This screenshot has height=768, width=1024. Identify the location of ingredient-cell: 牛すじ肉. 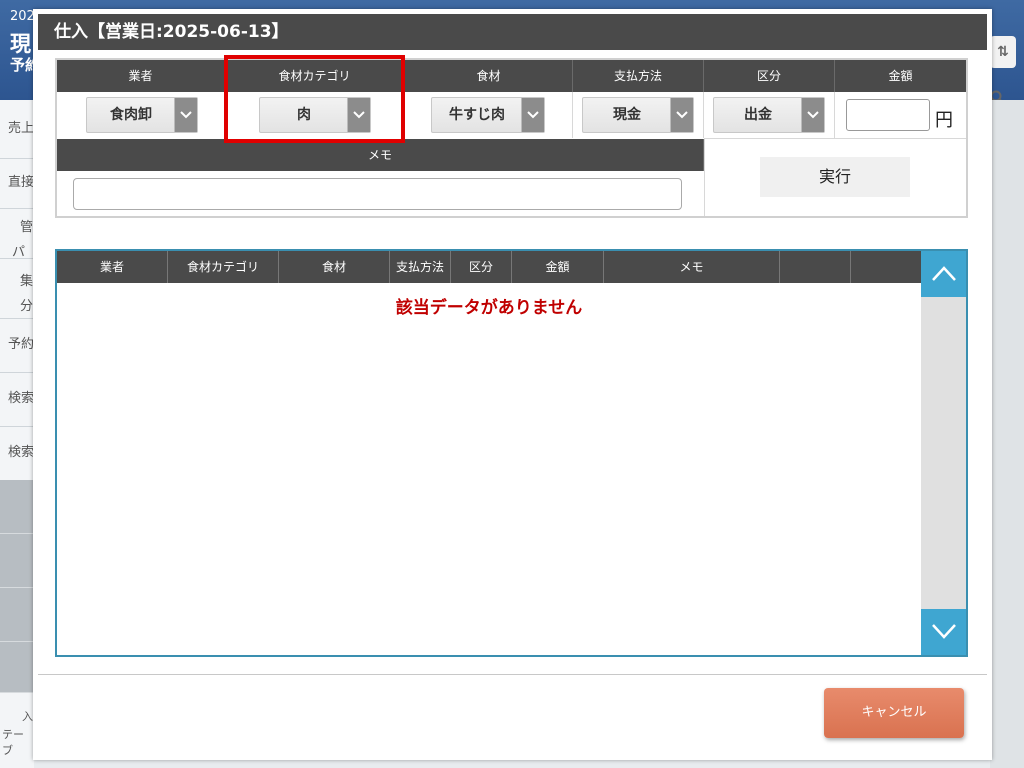
(489, 115).